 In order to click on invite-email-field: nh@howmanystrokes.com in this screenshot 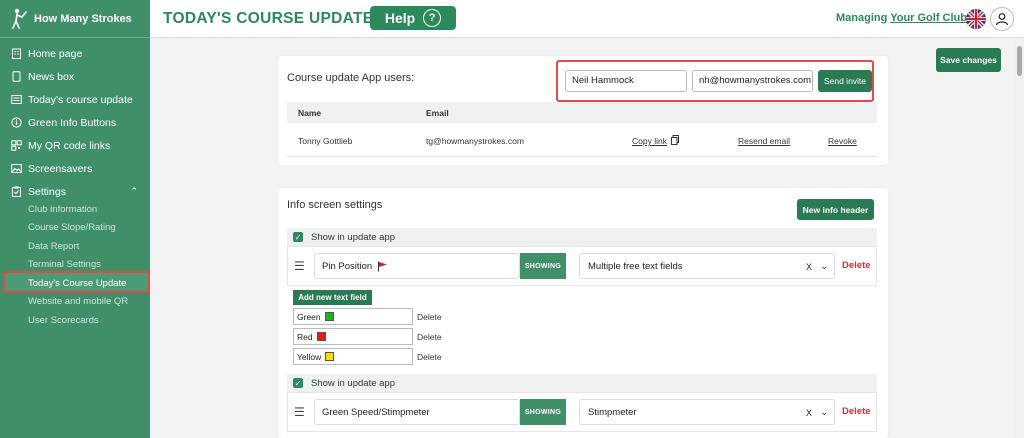, I will do `click(752, 81)`.